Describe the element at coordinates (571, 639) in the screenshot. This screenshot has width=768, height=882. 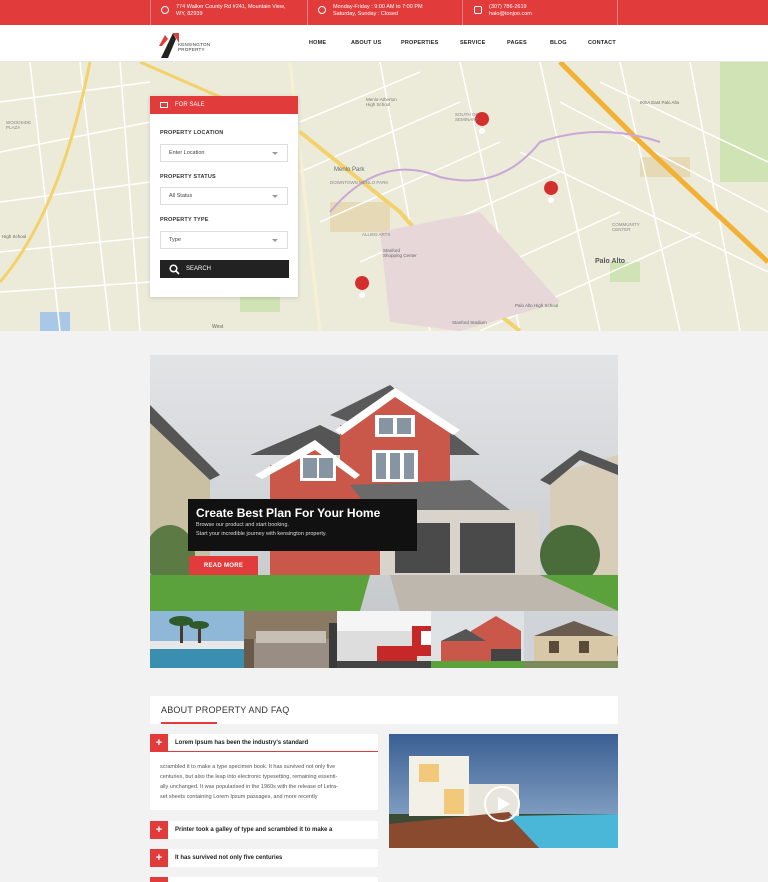
I see `thumbnail-estate` at that location.